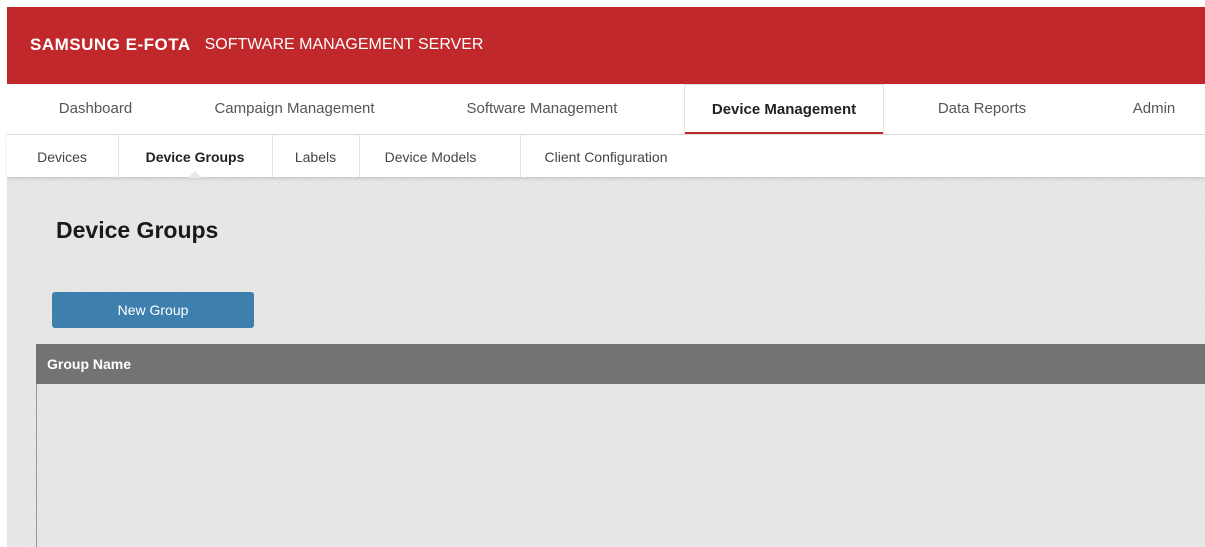 Image resolution: width=1205 pixels, height=547 pixels. What do you see at coordinates (315, 156) in the screenshot?
I see `sub-tab-labels: Labels` at bounding box center [315, 156].